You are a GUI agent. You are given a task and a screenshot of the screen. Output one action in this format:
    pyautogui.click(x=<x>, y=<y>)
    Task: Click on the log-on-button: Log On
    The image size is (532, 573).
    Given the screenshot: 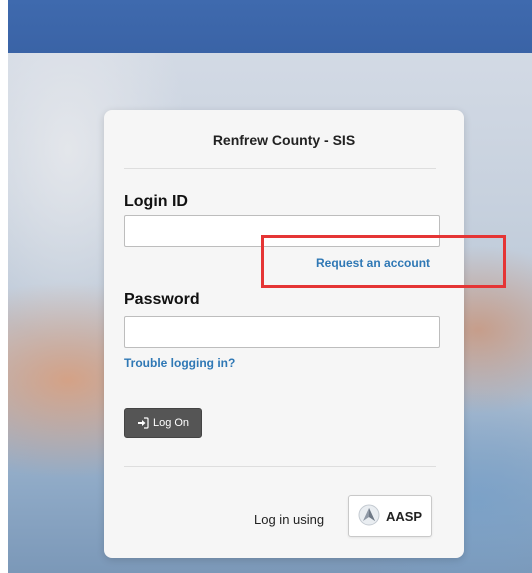 What is the action you would take?
    pyautogui.click(x=163, y=423)
    